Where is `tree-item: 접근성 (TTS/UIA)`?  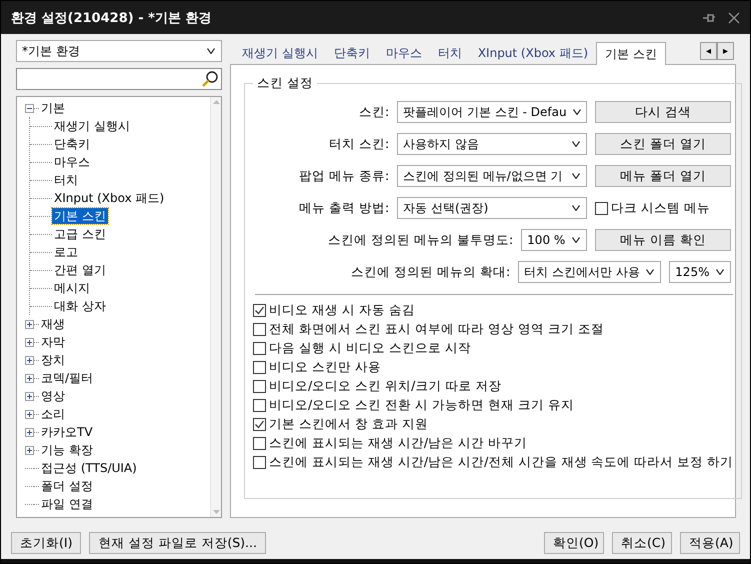 tree-item: 접근성 (TTS/UIA) is located at coordinates (89, 468).